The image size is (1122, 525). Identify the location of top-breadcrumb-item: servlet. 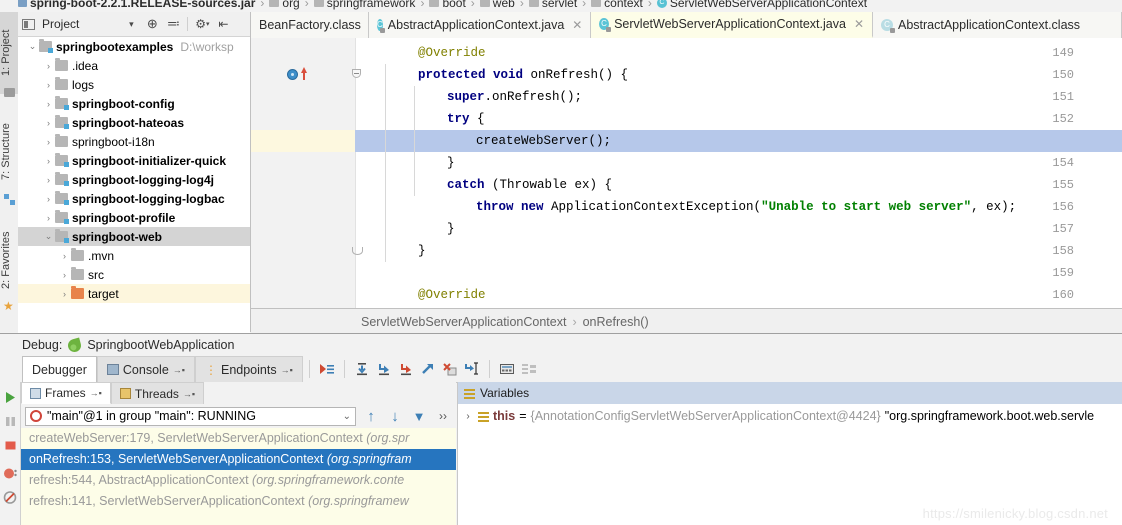
(552, 5).